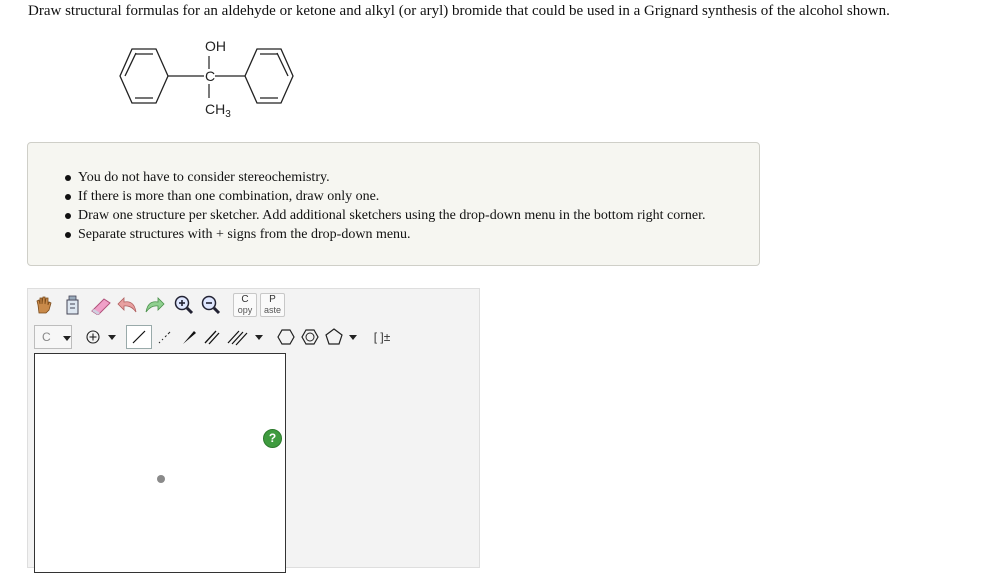 This screenshot has height=573, width=986. What do you see at coordinates (245, 305) in the screenshot?
I see `copy-button: C opy` at bounding box center [245, 305].